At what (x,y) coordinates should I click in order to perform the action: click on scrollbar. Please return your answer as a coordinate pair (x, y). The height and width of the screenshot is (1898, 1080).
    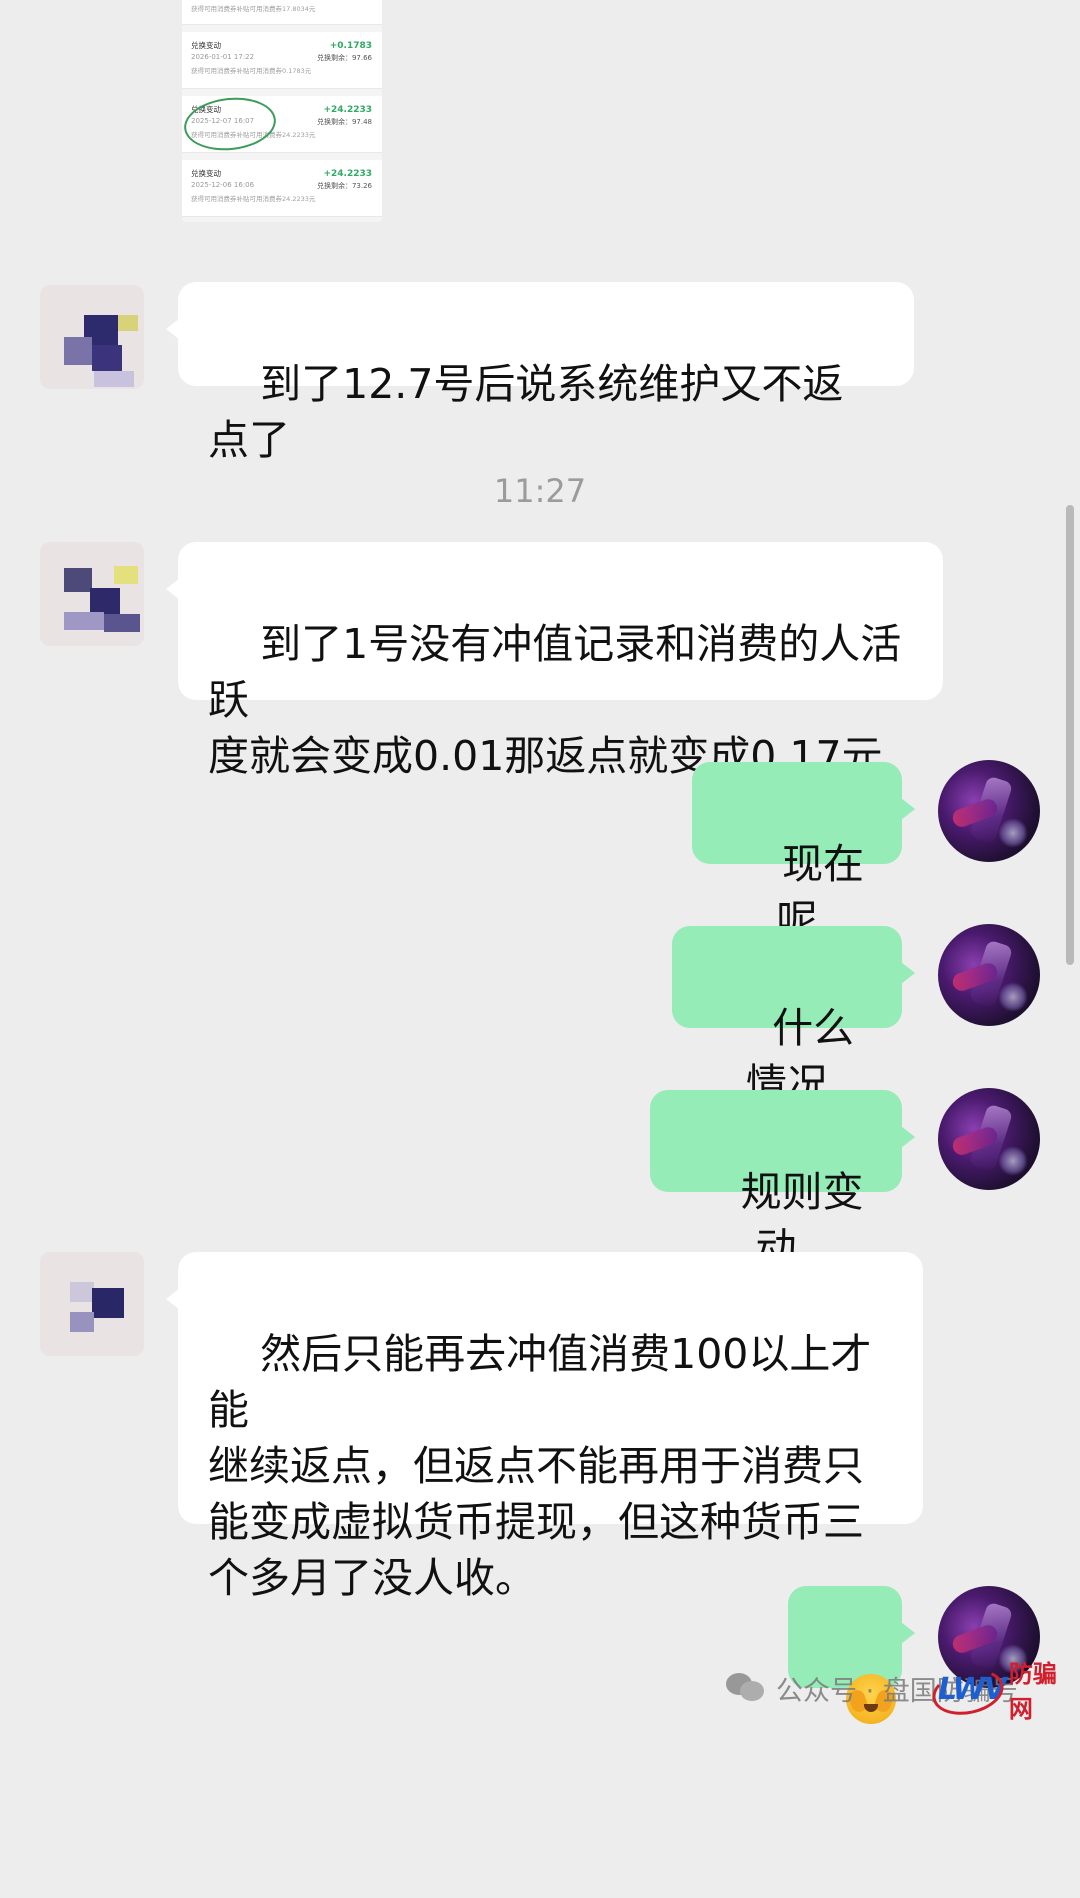
    Looking at the image, I should click on (1070, 735).